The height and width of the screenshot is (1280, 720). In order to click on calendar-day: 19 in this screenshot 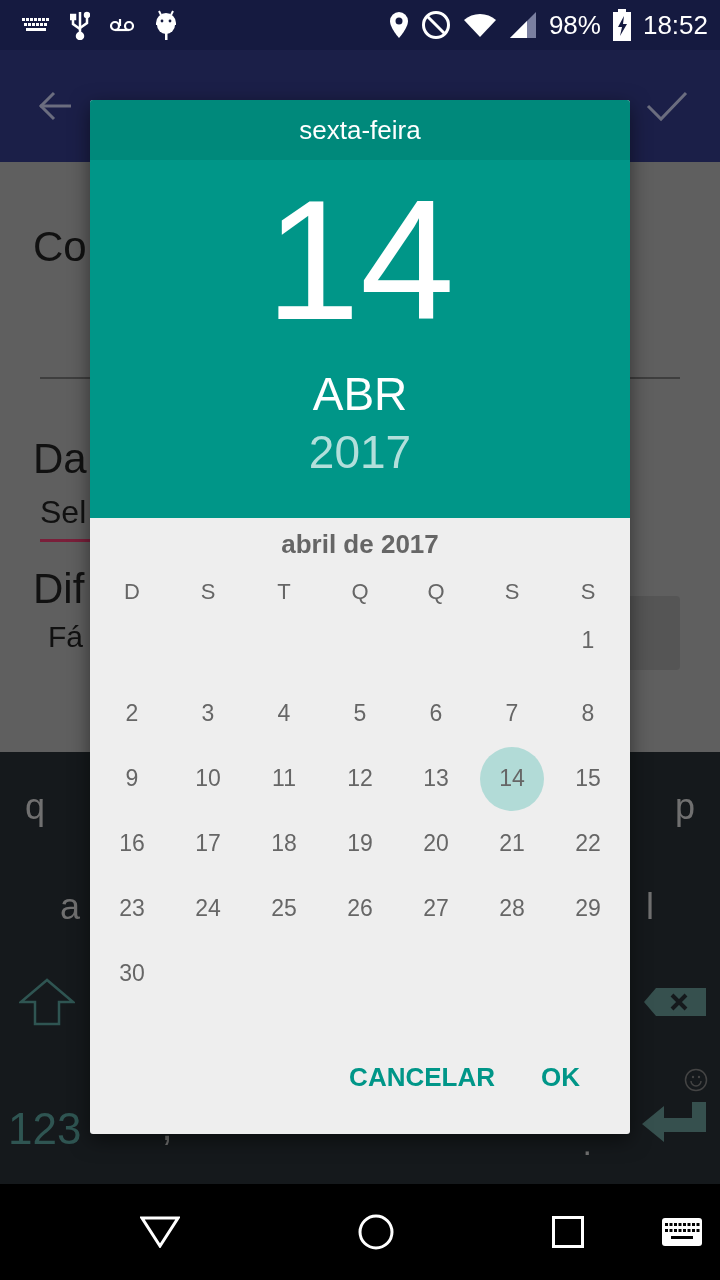, I will do `click(360, 843)`.